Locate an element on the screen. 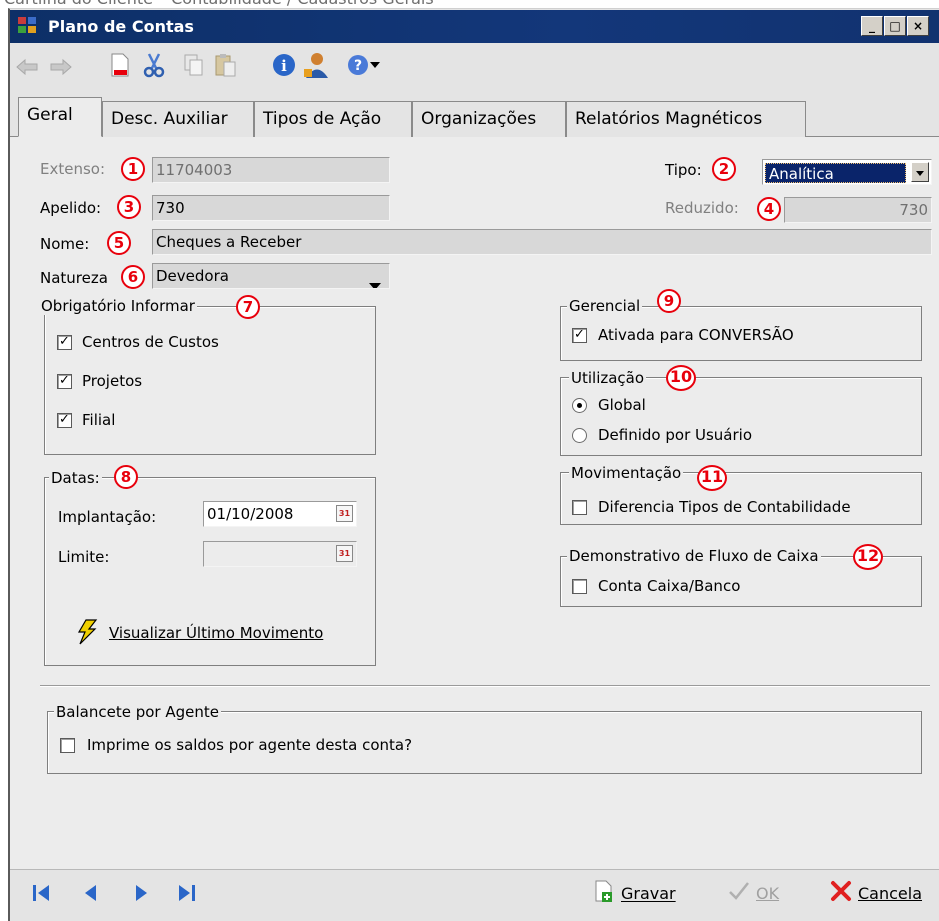 This screenshot has height=921, width=939. imprime-saldos-checkbox is located at coordinates (67, 745).